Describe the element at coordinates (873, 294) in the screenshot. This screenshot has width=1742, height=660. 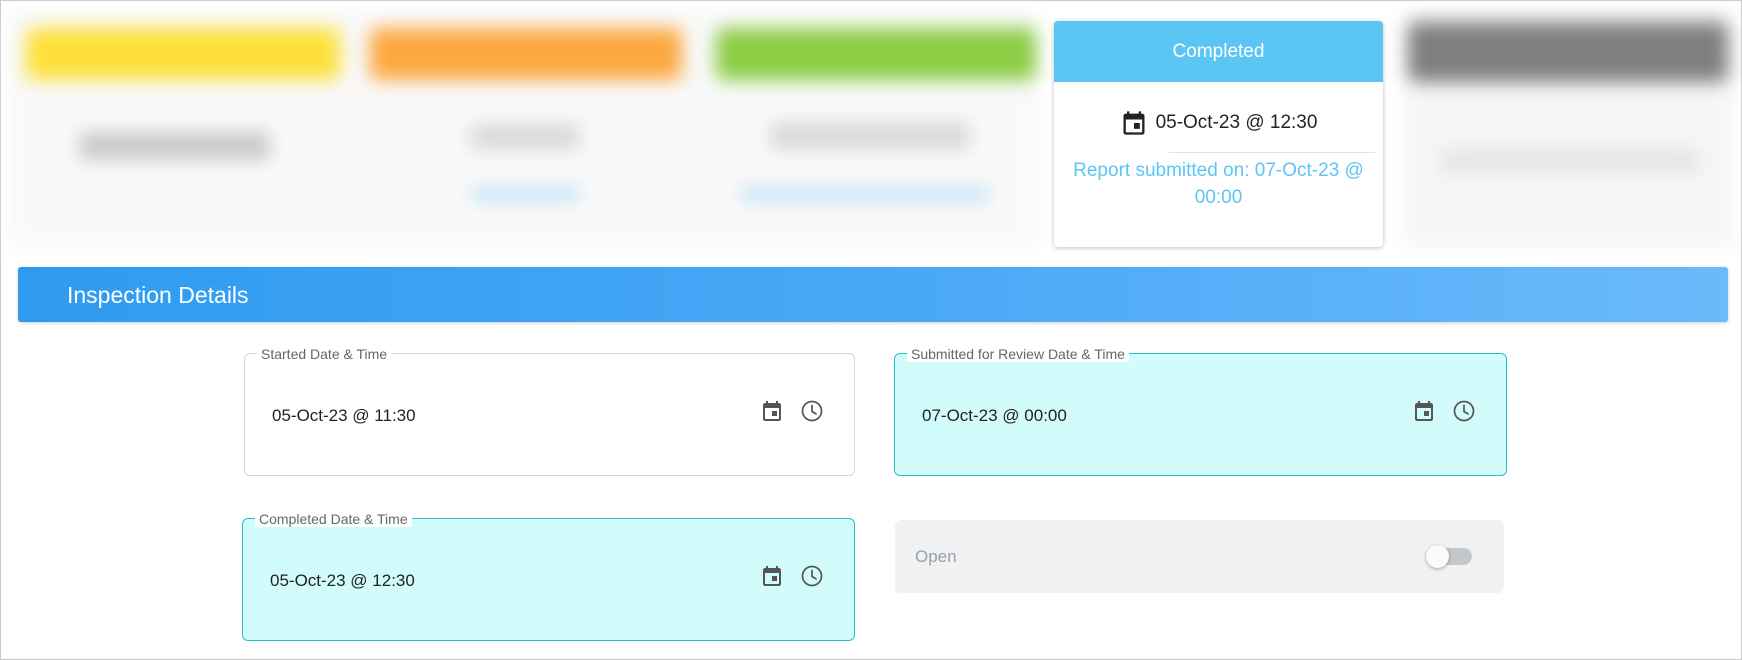
I see `inspection-details-header: Inspection Details` at that location.